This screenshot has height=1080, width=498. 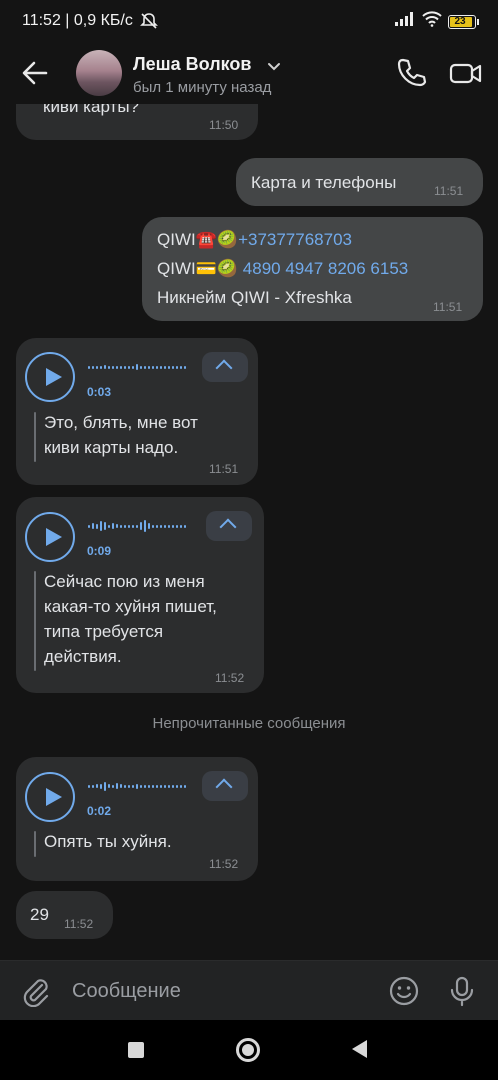 I want to click on message-line: QIWI💳🥝 4890 4947 8206 6153, so click(x=282, y=268).